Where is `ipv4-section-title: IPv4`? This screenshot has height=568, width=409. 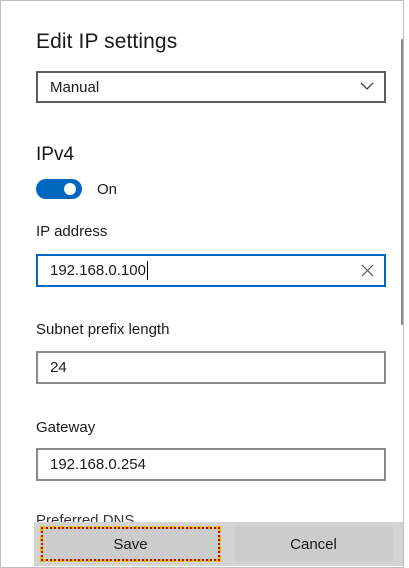
ipv4-section-title: IPv4 is located at coordinates (55, 154).